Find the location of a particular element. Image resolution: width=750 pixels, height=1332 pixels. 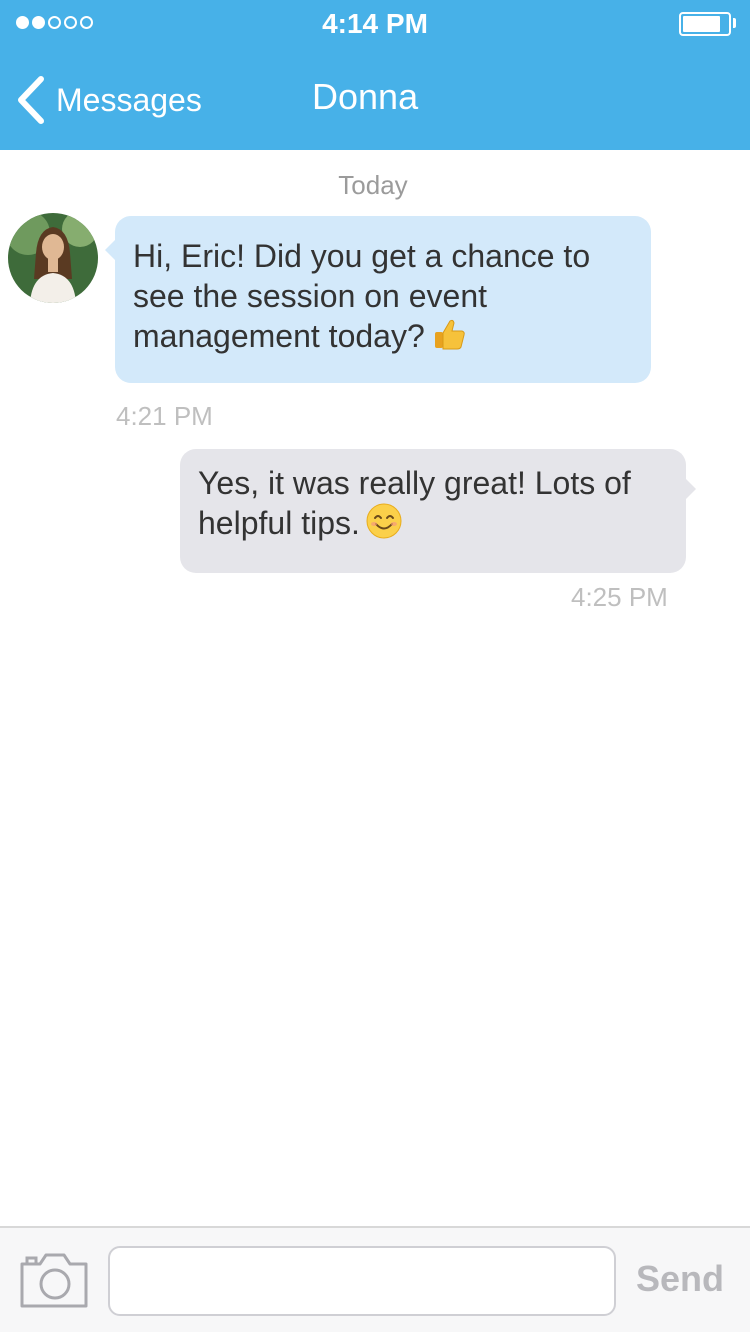

message-composer: Send is located at coordinates (375, 1279).